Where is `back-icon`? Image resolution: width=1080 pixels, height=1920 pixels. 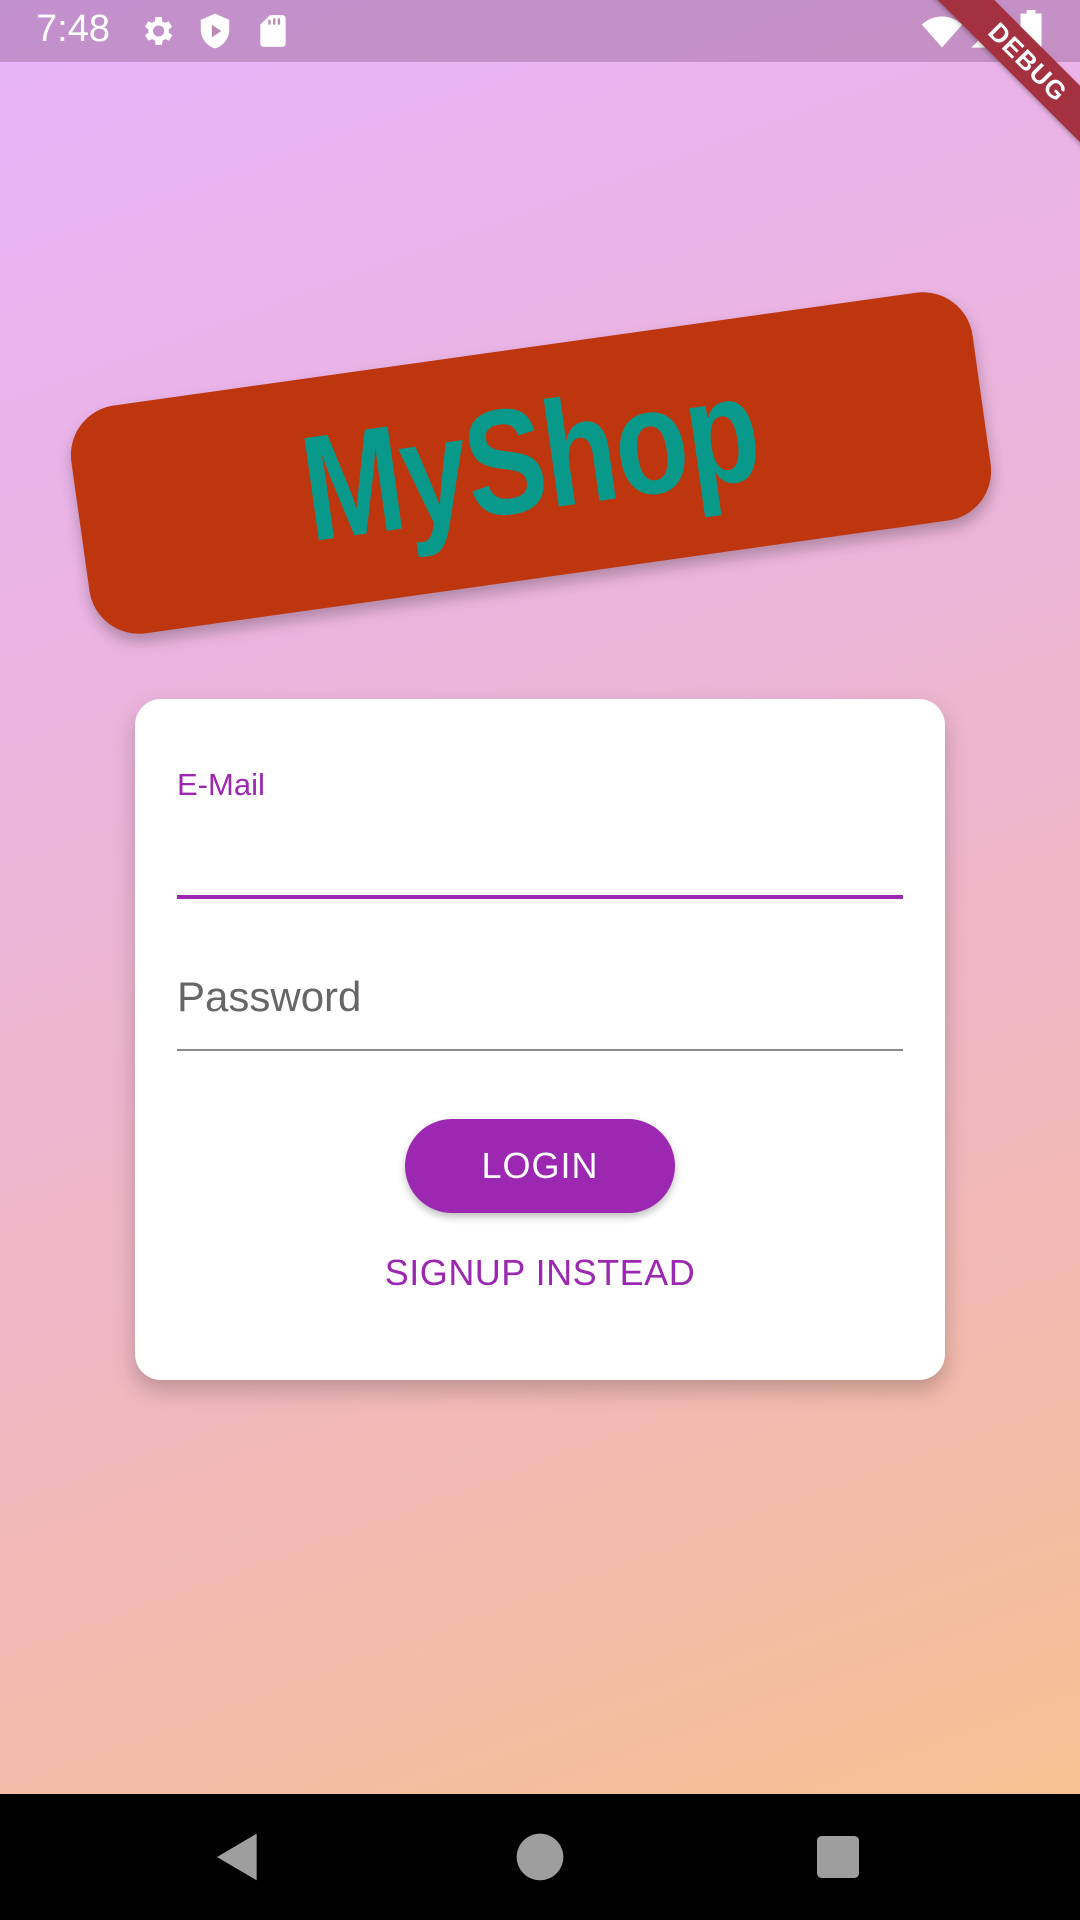 back-icon is located at coordinates (238, 1857).